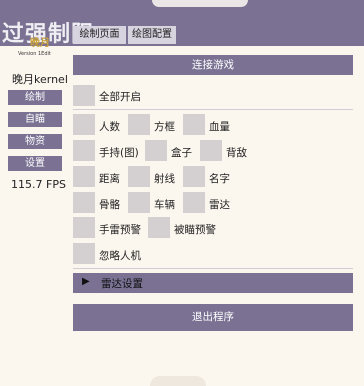 The width and height of the screenshot is (364, 386). I want to click on expand-arrow-icon: ▶, so click(86, 281).